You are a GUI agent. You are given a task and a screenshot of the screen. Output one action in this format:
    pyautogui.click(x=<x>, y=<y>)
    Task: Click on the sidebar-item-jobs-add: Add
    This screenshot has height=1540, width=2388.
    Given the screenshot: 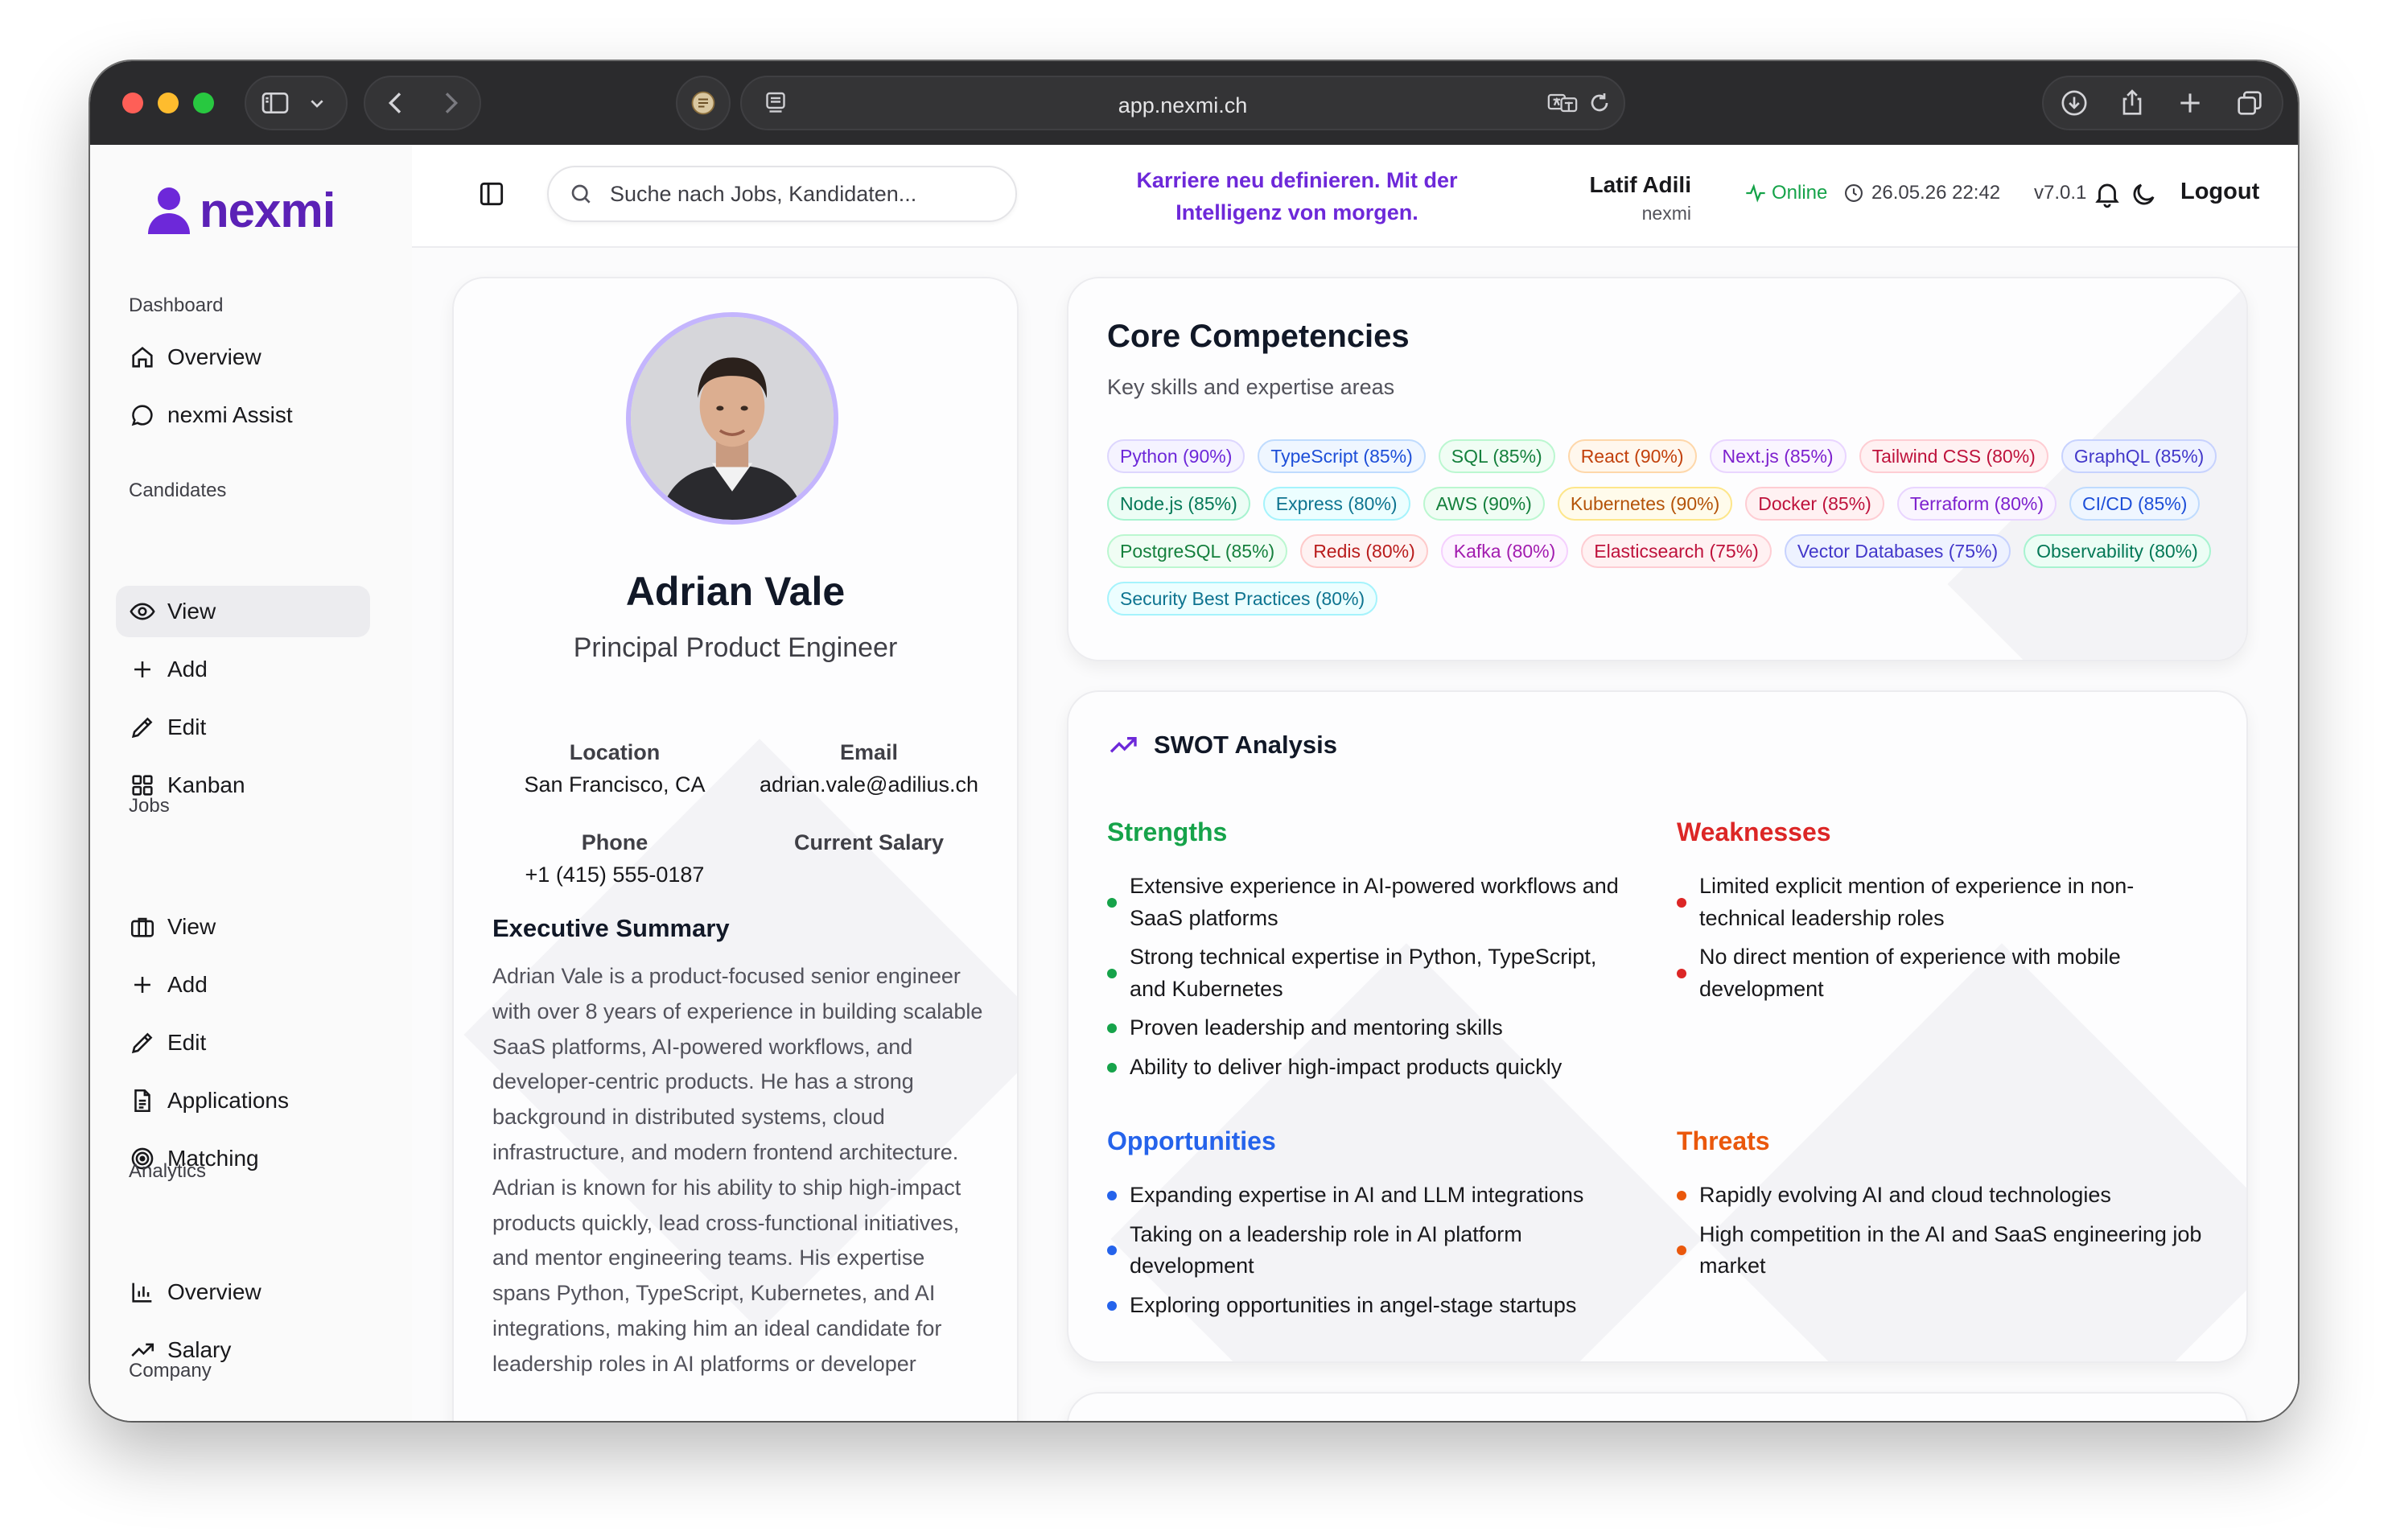 What is the action you would take?
    pyautogui.click(x=243, y=985)
    